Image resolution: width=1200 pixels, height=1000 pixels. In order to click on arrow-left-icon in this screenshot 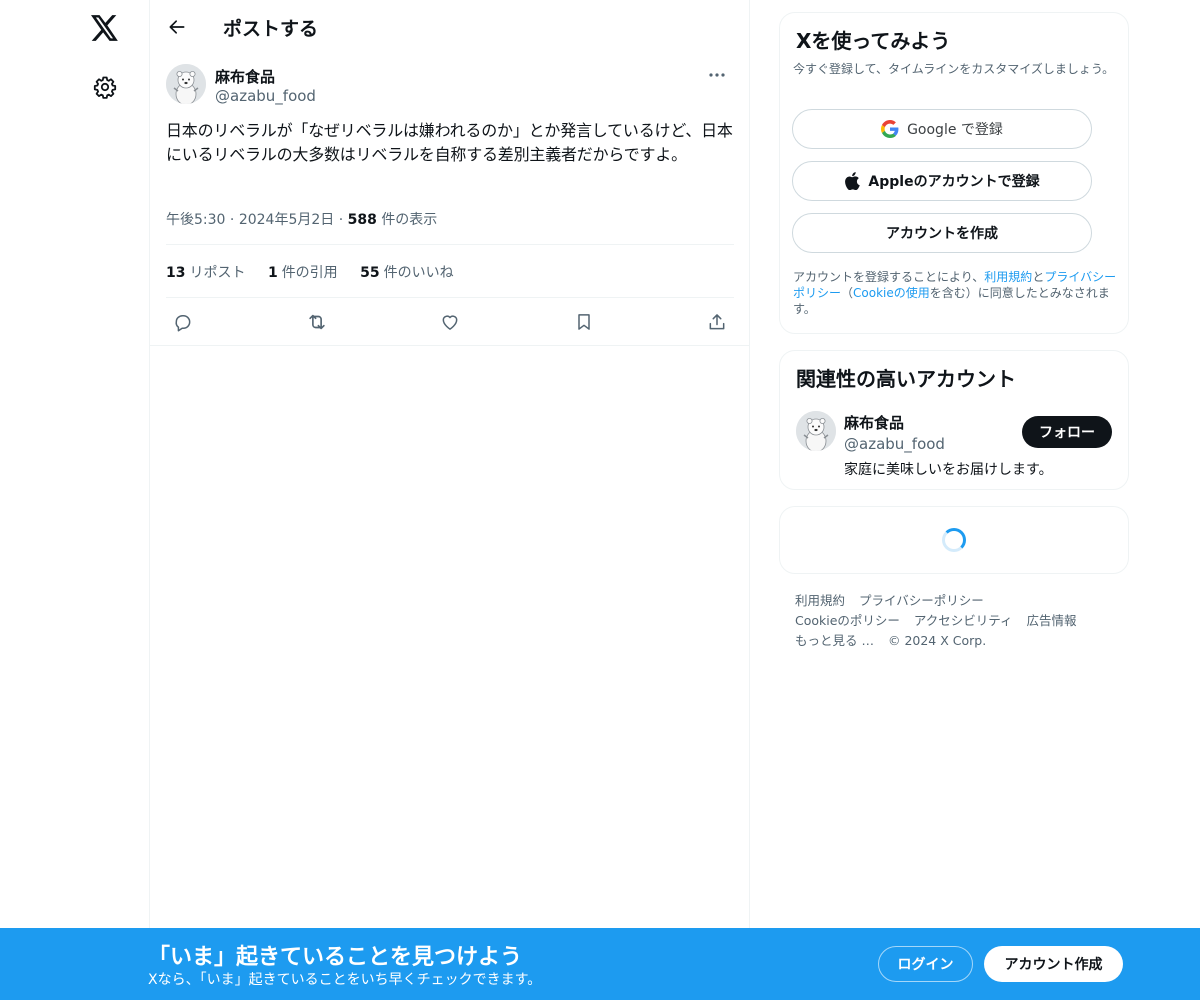, I will do `click(177, 27)`.